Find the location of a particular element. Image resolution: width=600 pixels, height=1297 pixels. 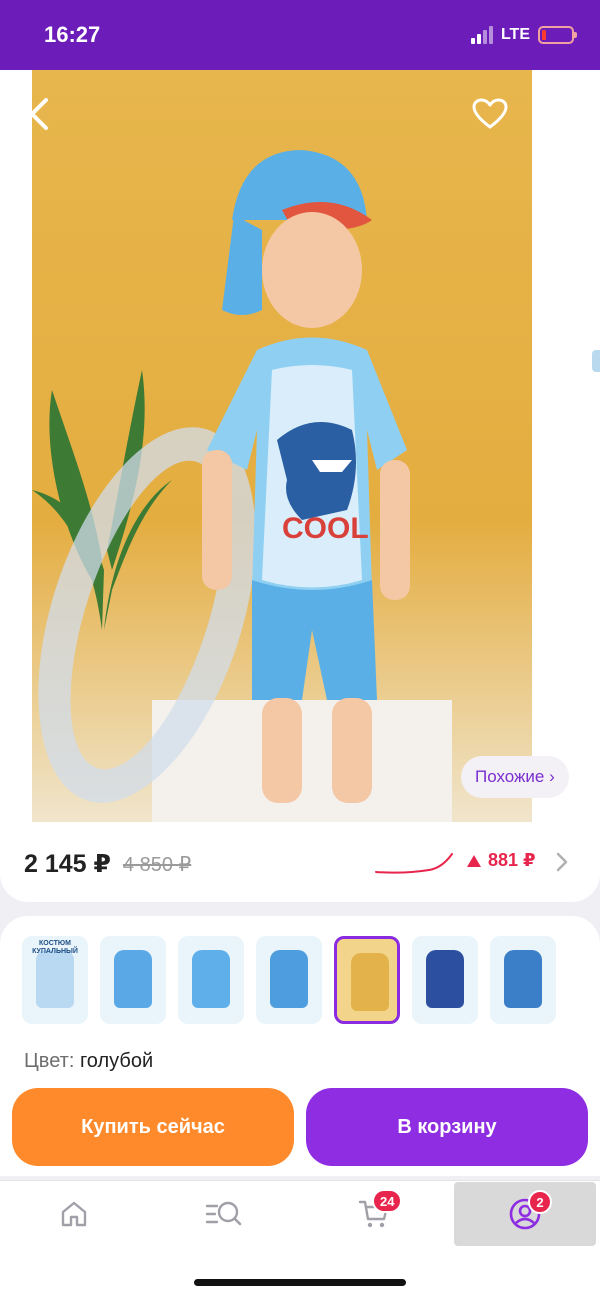

tab-profile: 2 is located at coordinates (525, 1214).